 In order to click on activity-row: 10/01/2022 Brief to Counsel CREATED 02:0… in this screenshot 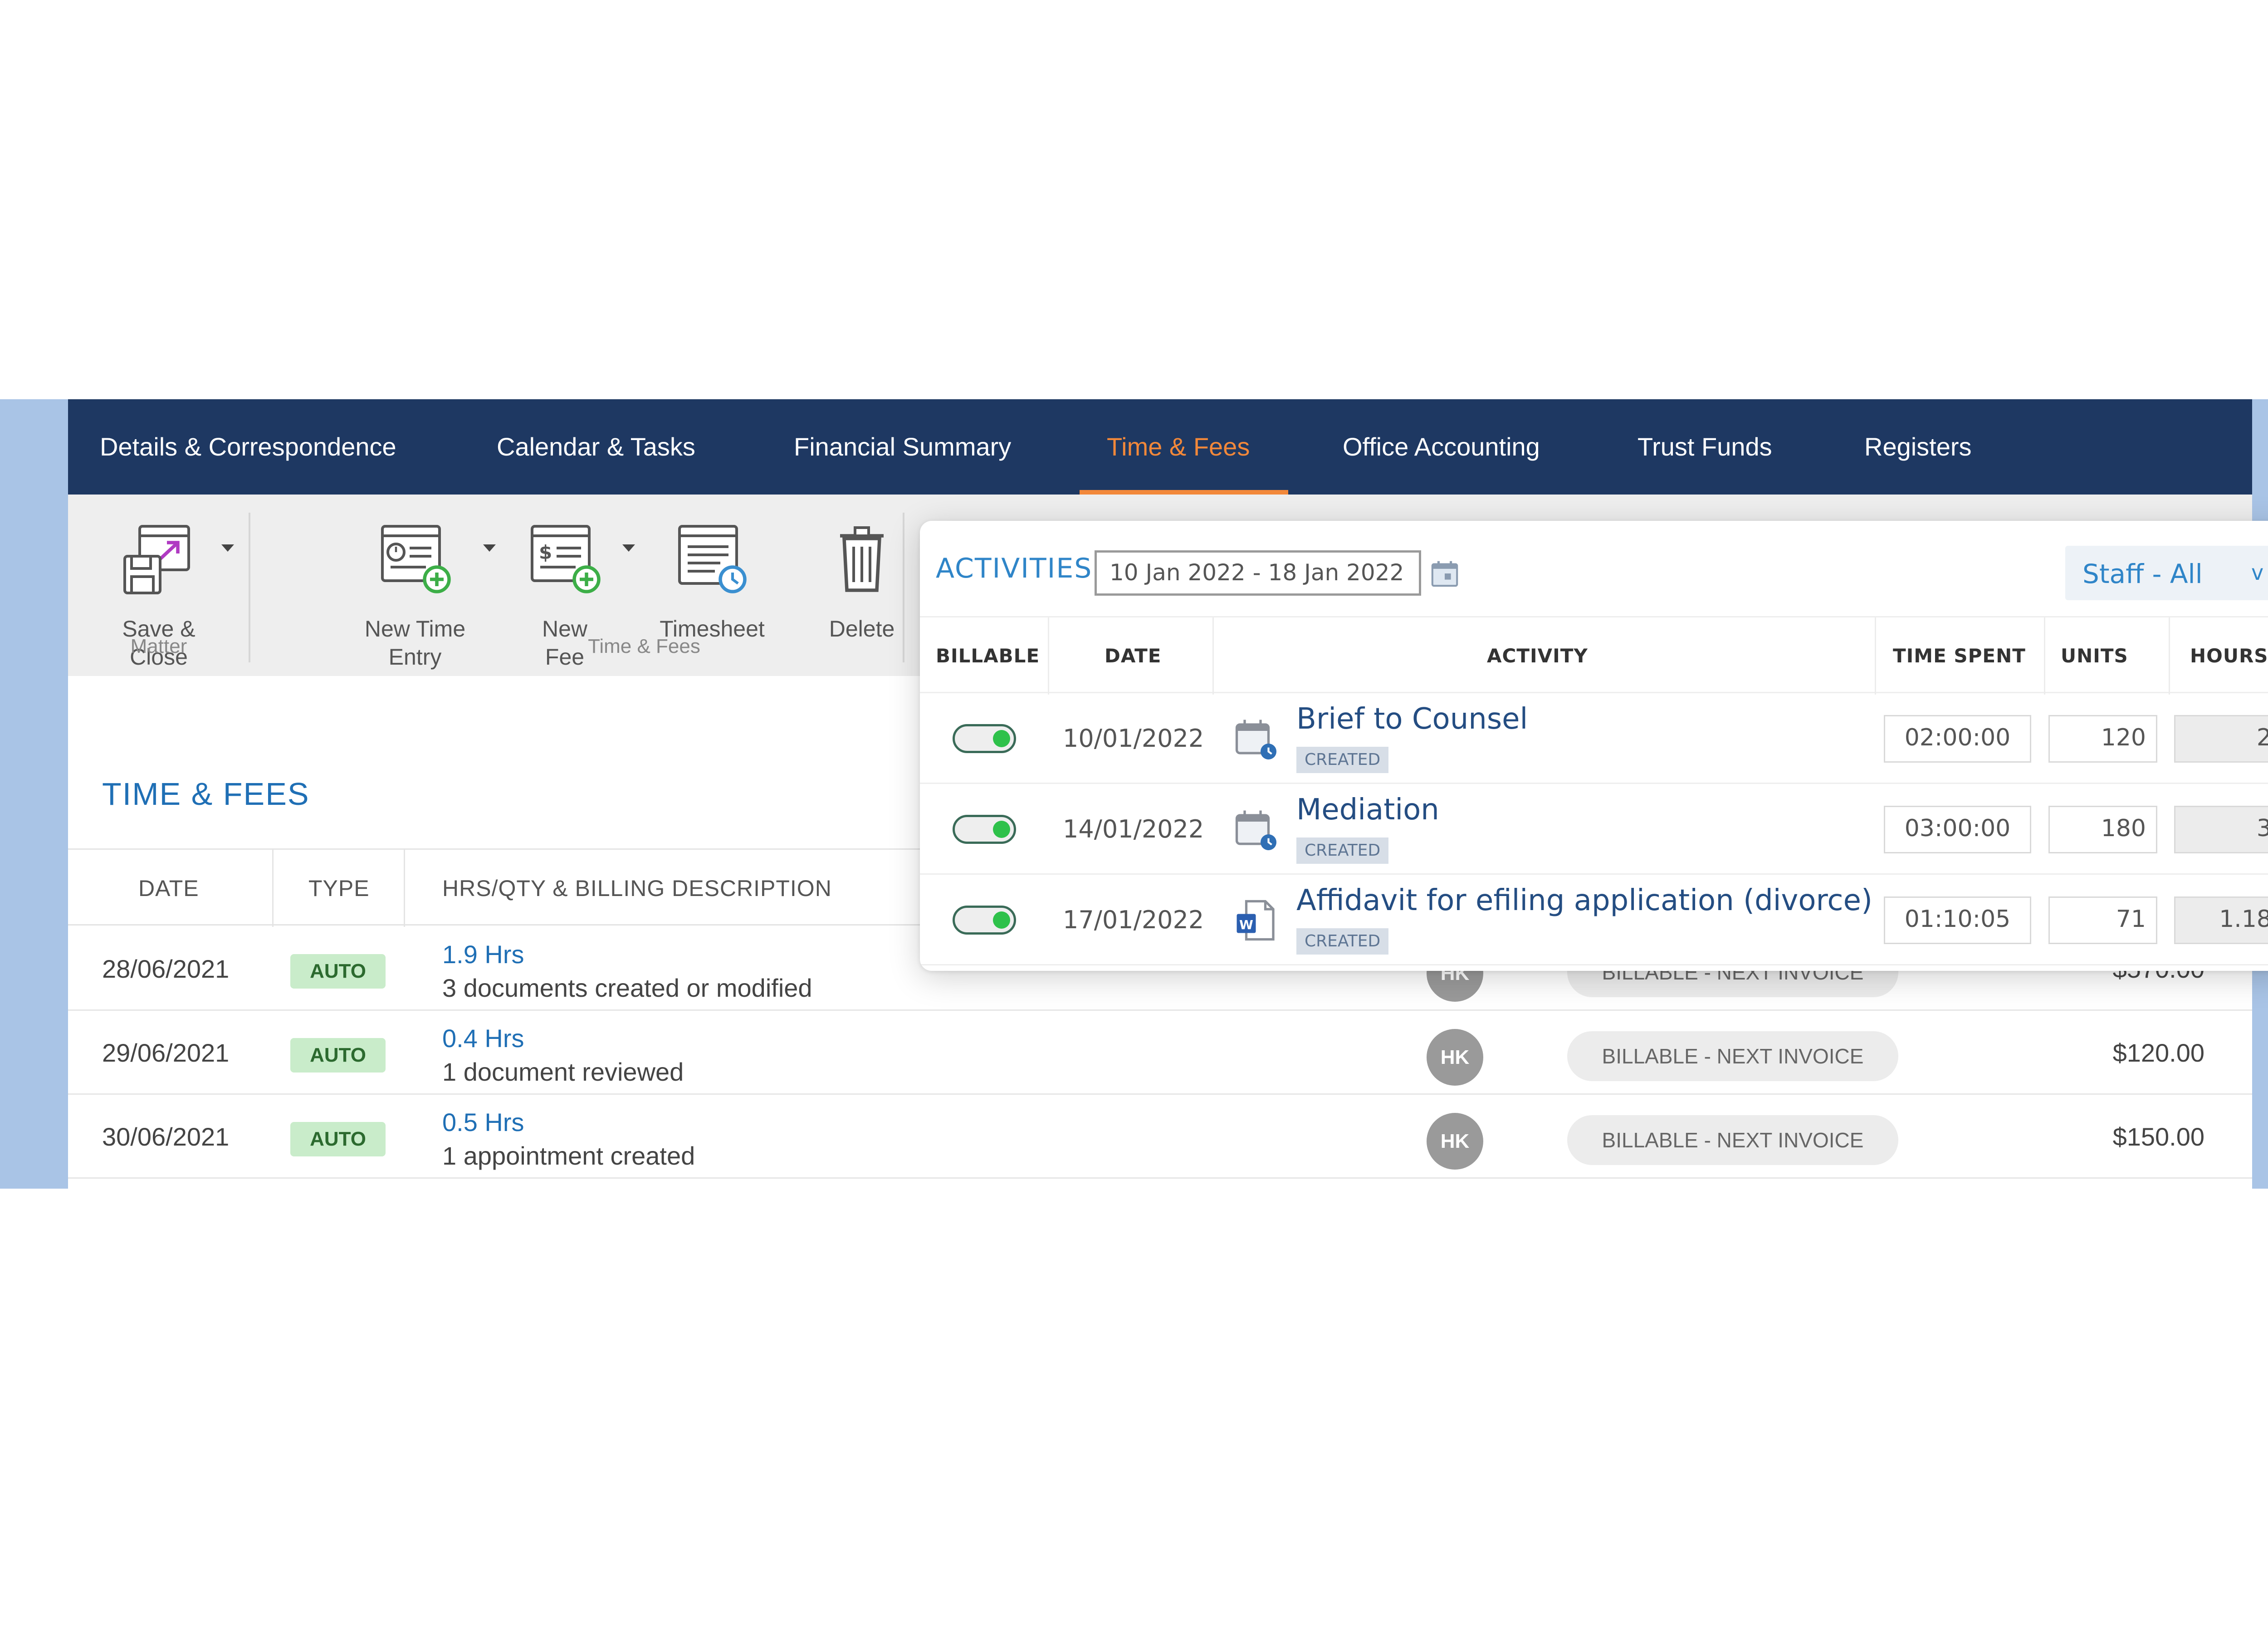, I will do `click(1594, 738)`.